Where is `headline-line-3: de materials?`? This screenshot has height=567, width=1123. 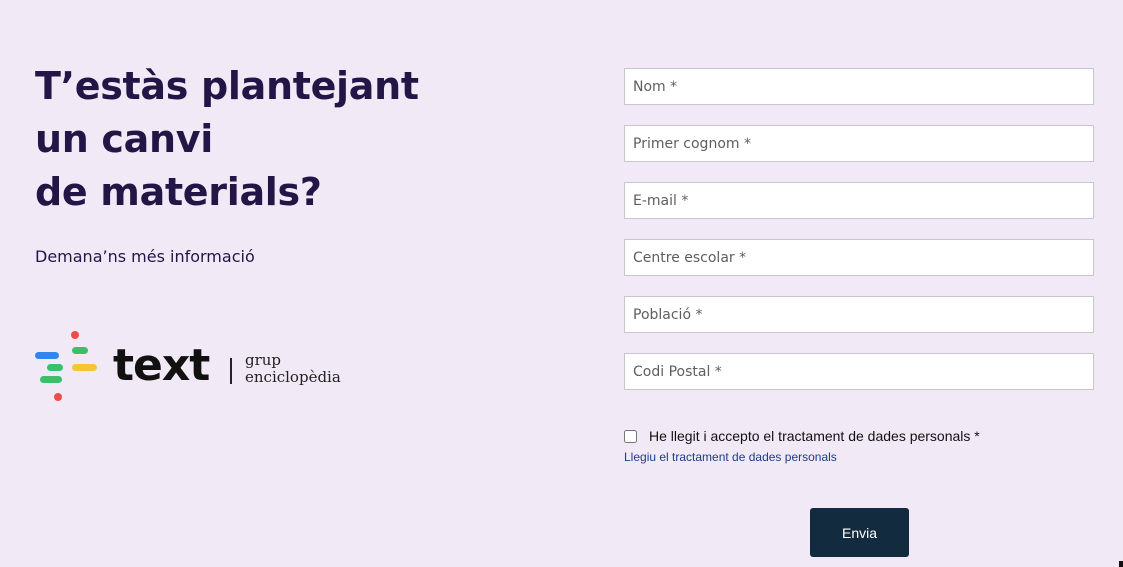
headline-line-3: de materials? is located at coordinates (178, 192).